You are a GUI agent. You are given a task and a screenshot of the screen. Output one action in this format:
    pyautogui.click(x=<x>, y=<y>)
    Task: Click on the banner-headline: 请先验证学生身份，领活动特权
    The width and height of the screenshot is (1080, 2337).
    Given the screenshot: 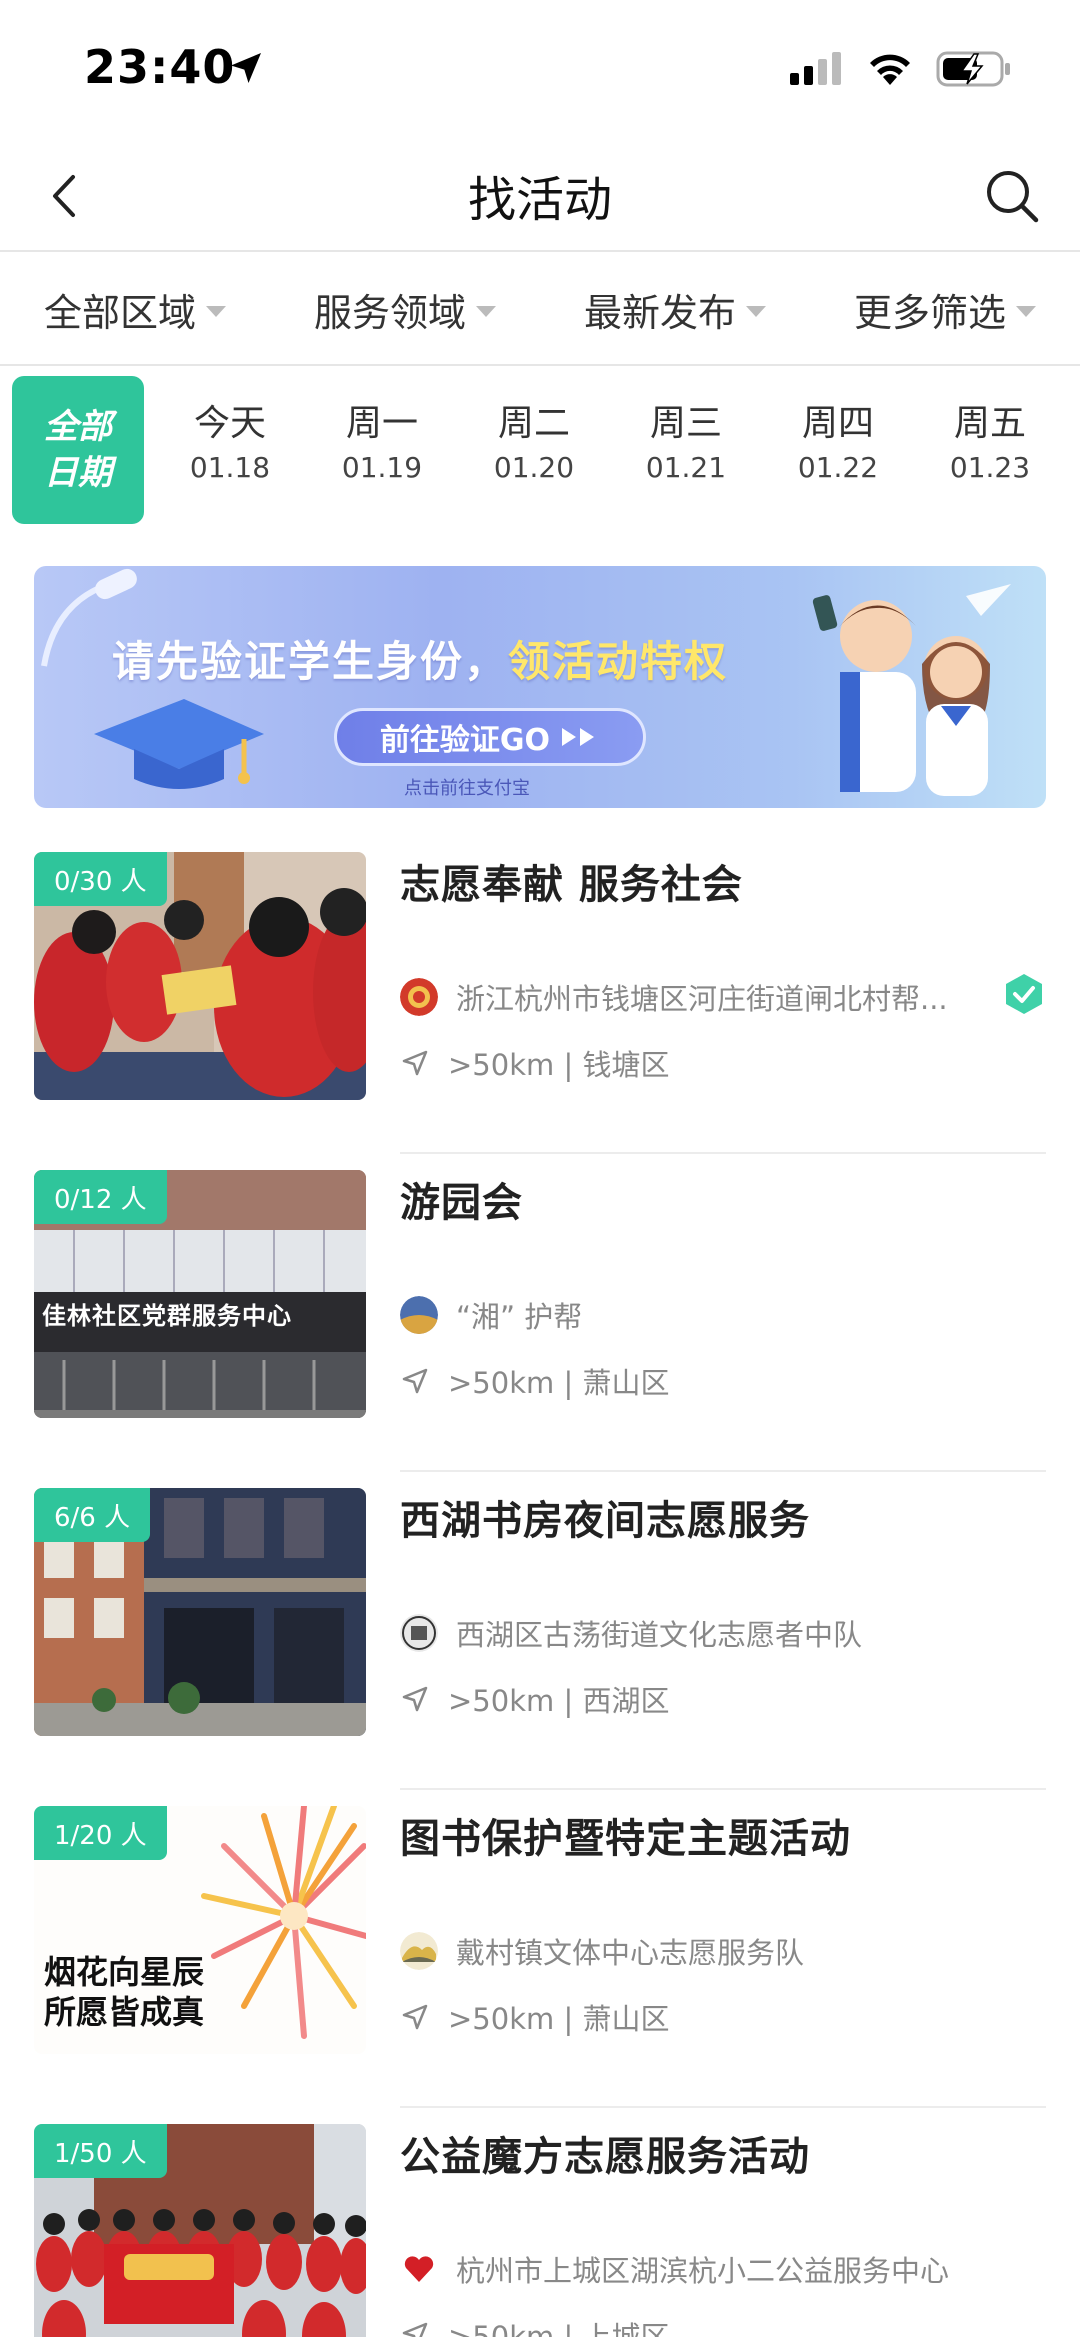 What is the action you would take?
    pyautogui.click(x=420, y=658)
    